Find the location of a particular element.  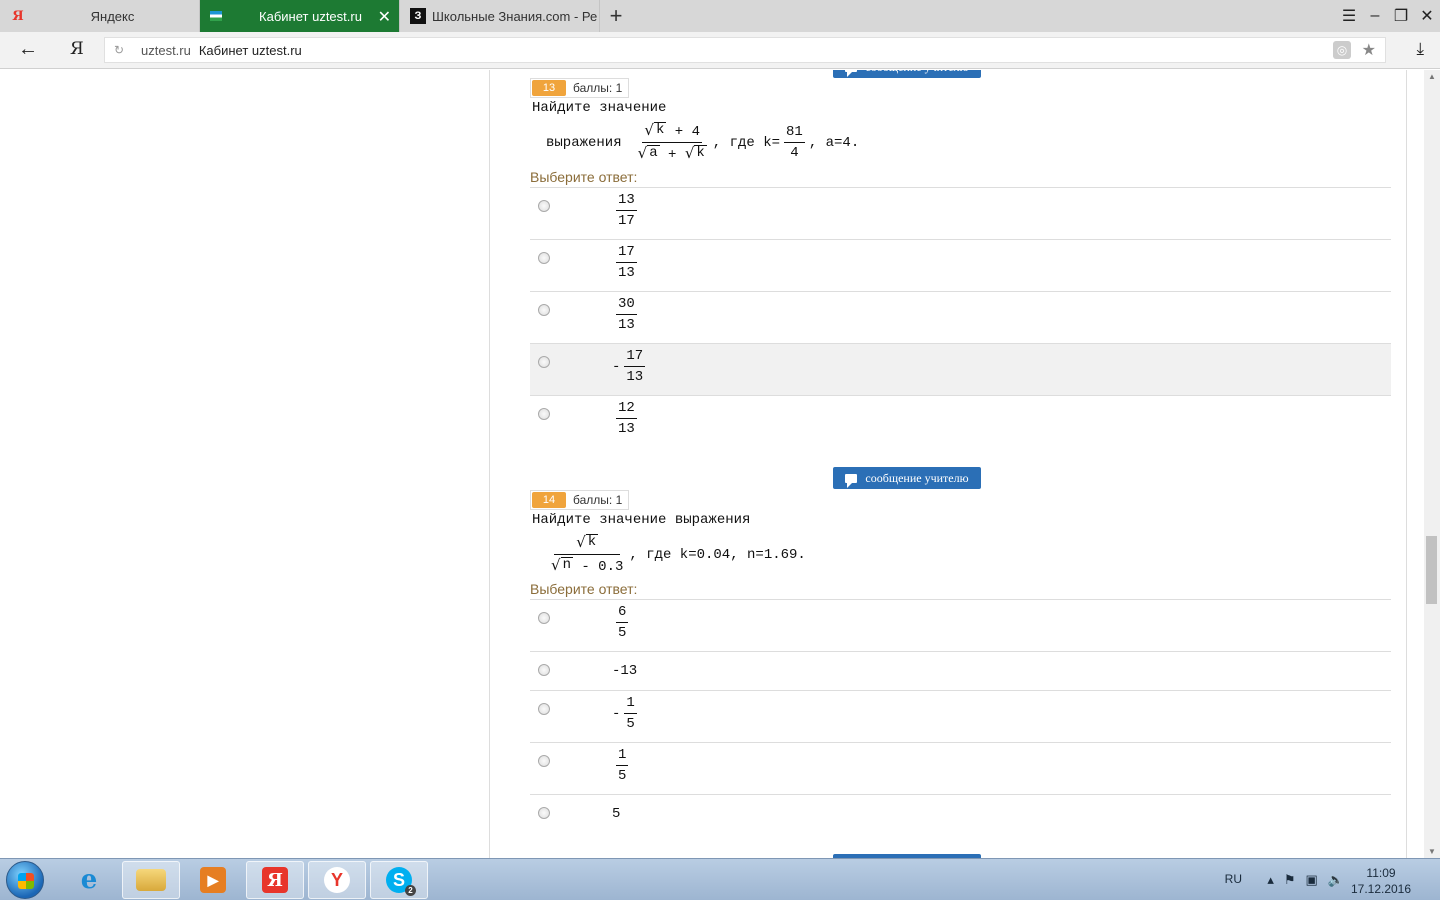

new-tab-button: + is located at coordinates (616, 16).